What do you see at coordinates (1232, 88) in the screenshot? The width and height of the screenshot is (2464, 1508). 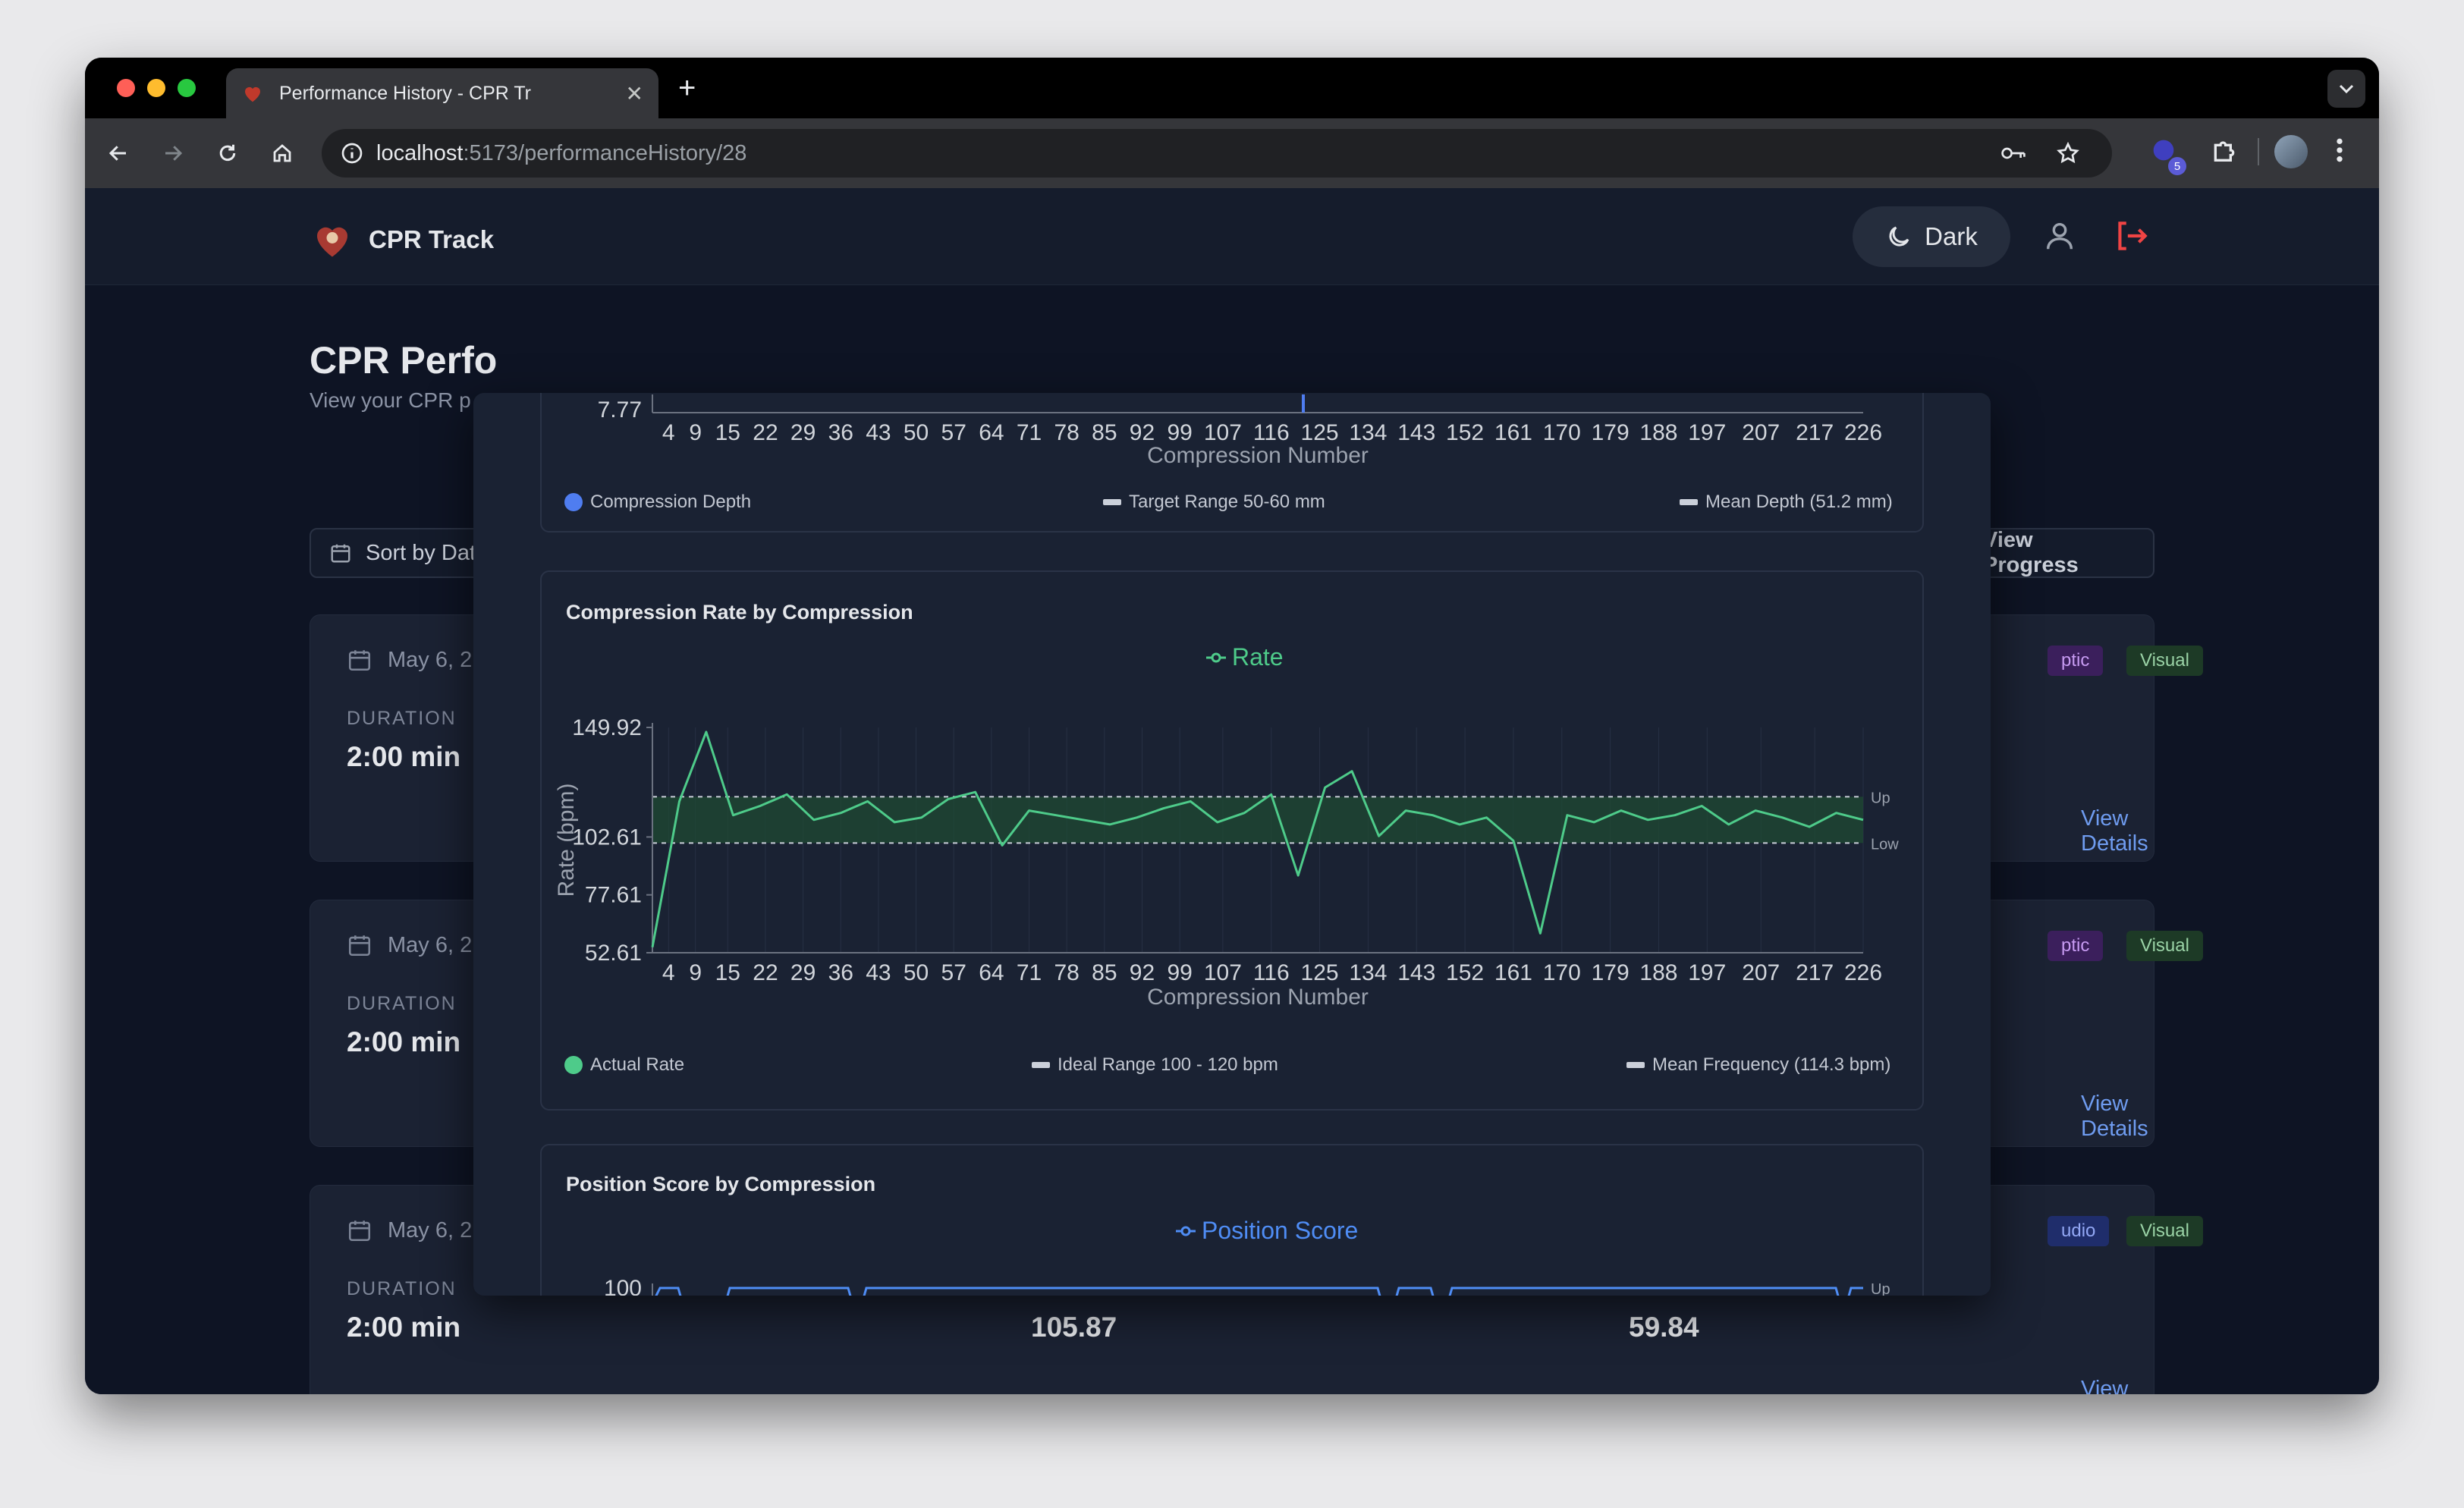 I see `tab-strip: Performance History - CPR Tr ✕ +` at bounding box center [1232, 88].